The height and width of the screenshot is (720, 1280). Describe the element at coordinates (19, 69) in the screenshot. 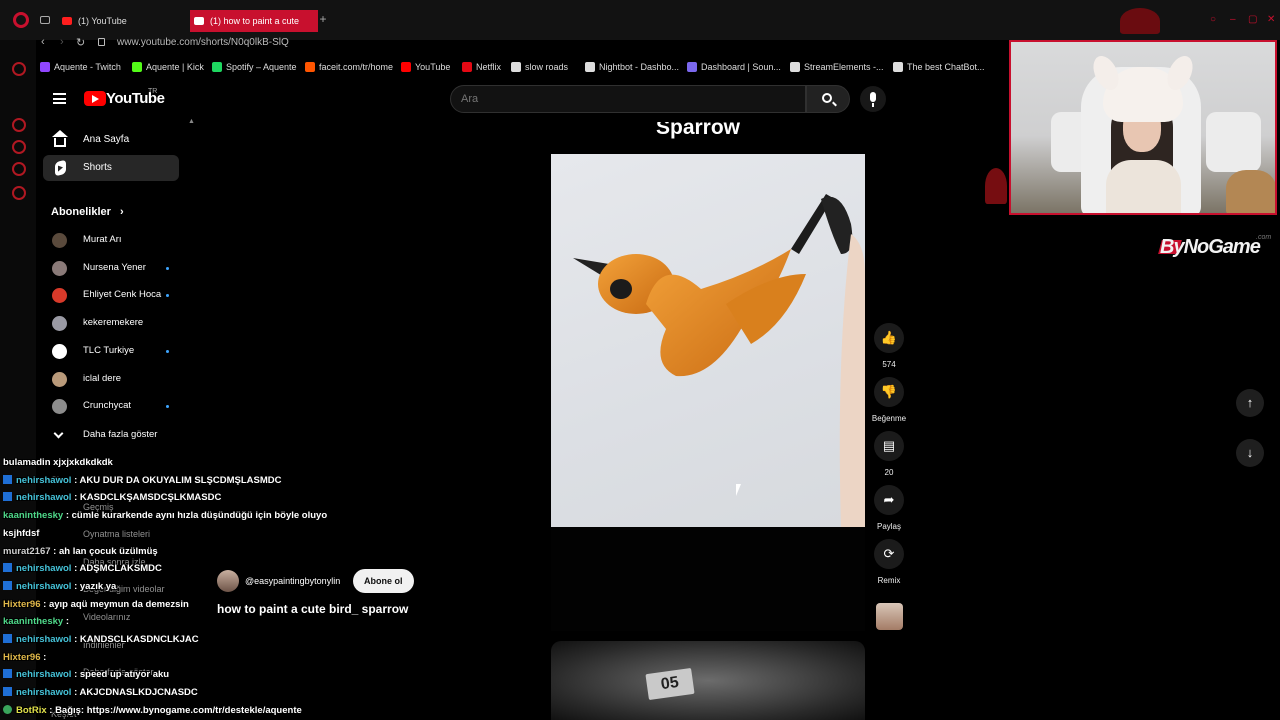

I see `messenger-icon` at that location.